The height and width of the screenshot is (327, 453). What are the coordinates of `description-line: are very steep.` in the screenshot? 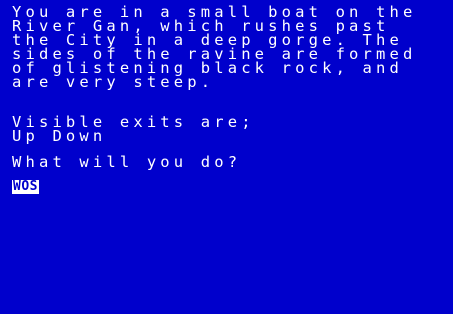 It's located at (113, 82).